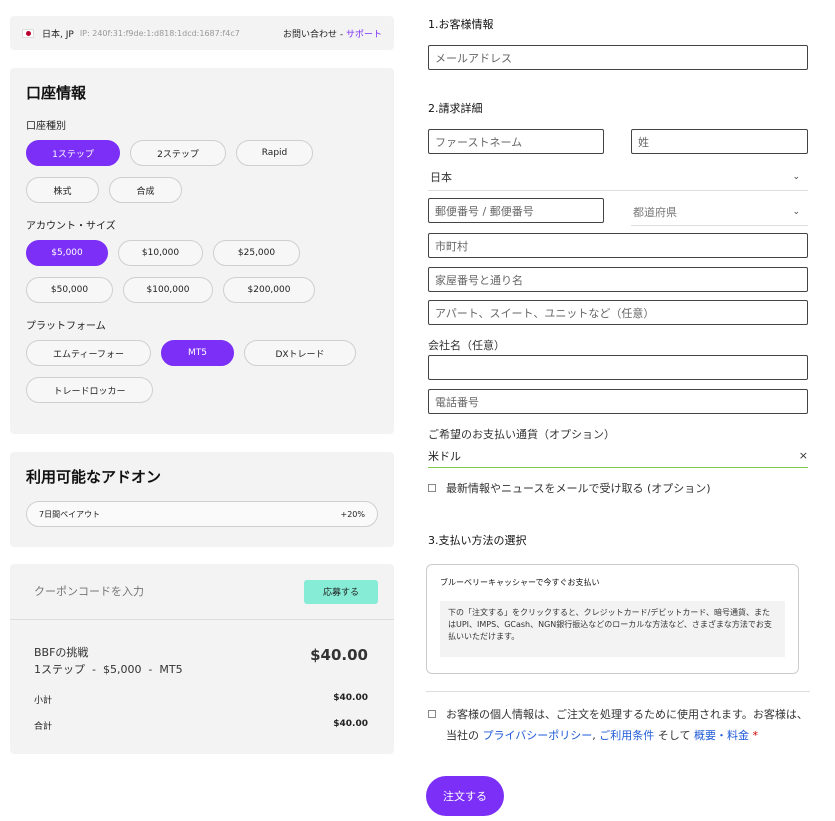  What do you see at coordinates (71, 226) in the screenshot?
I see `account-size-label: アカウント・サイズ` at bounding box center [71, 226].